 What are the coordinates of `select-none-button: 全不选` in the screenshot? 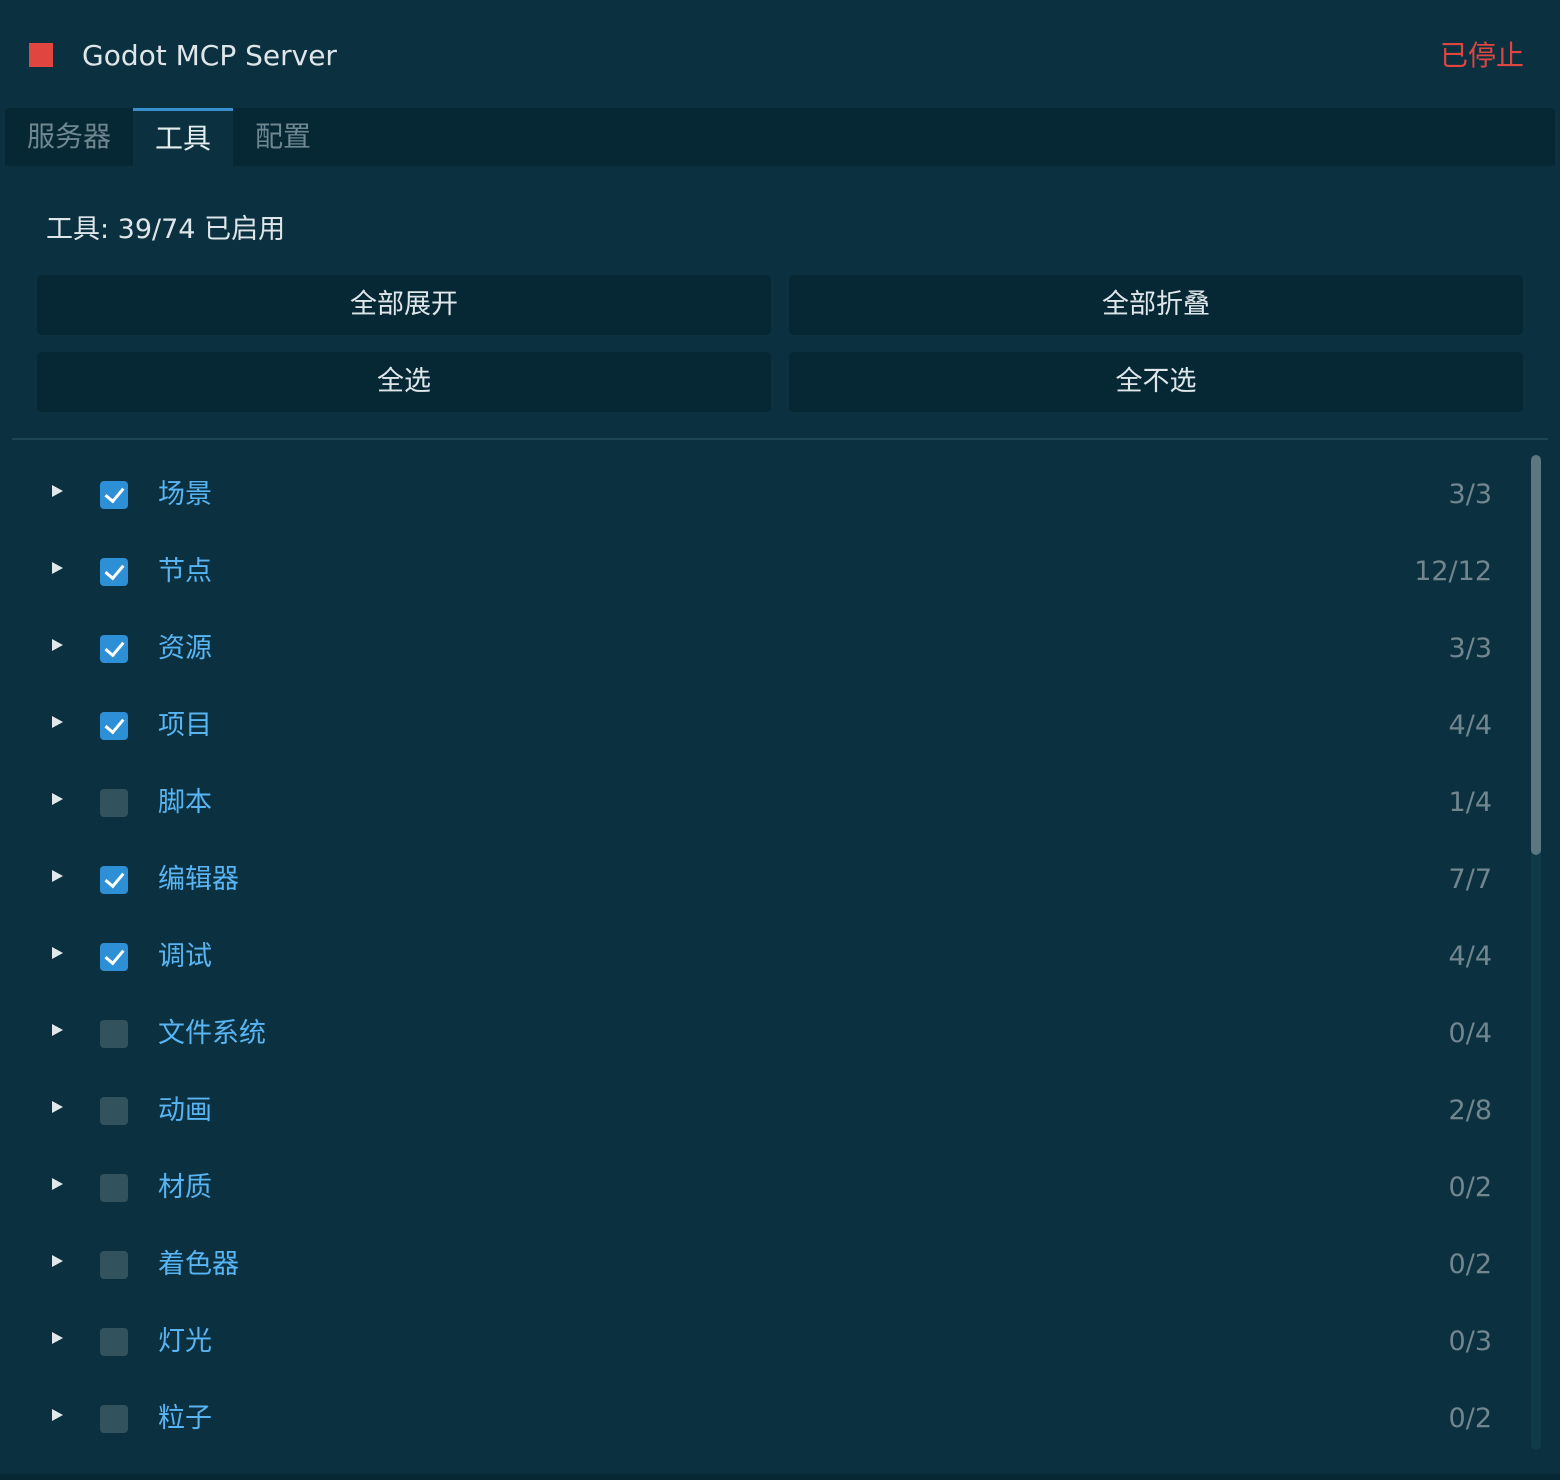 It's located at (1156, 382).